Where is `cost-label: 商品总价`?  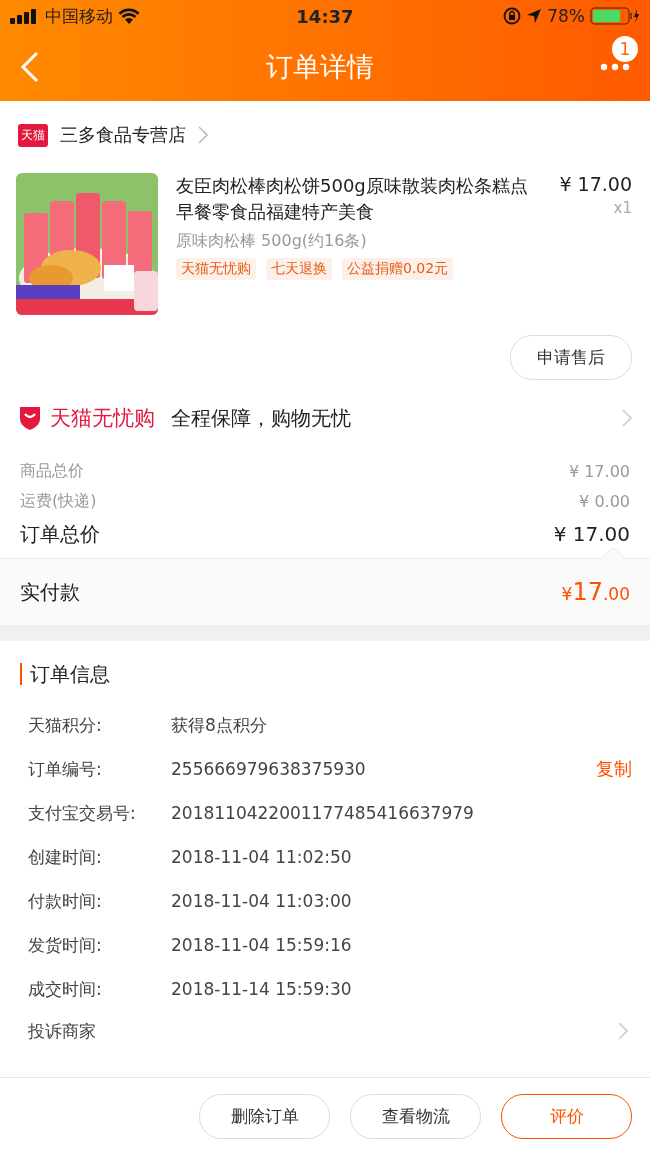
cost-label: 商品总价 is located at coordinates (52, 471).